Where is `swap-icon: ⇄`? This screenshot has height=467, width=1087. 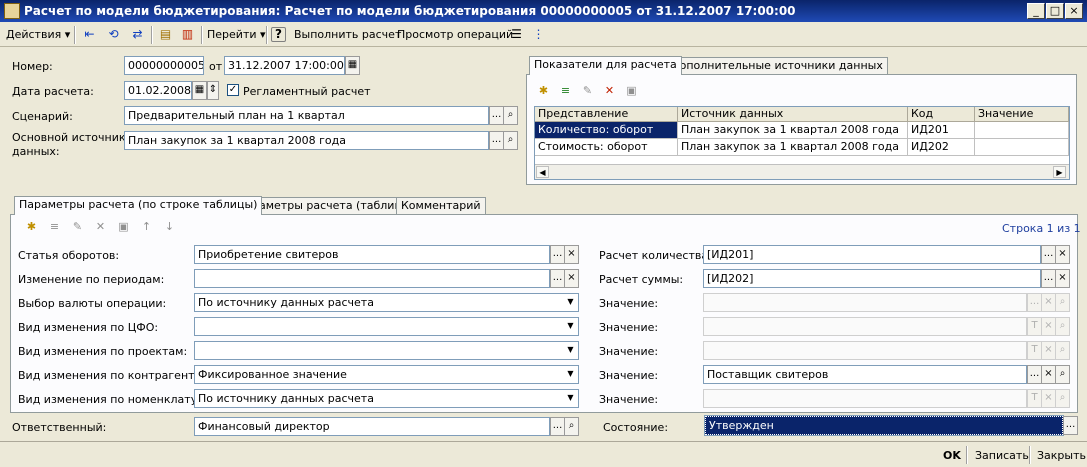 swap-icon: ⇄ is located at coordinates (137, 34).